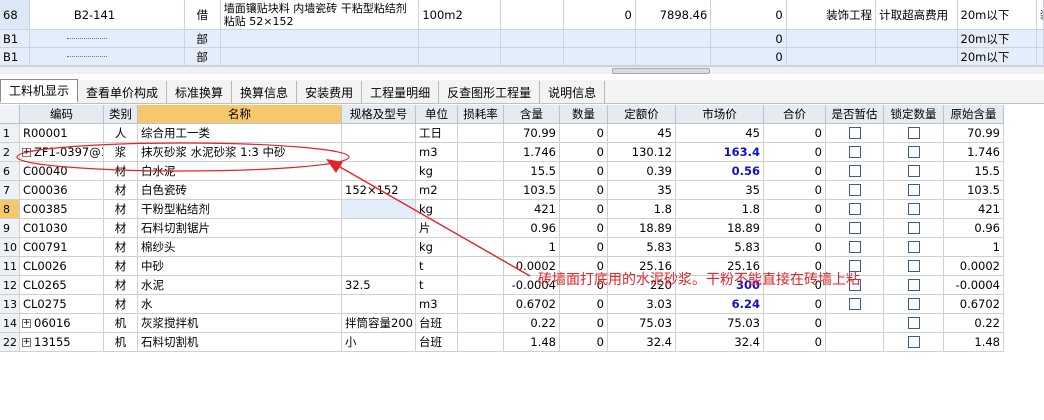 The height and width of the screenshot is (420, 1044). What do you see at coordinates (532, 209) in the screenshot?
I see `material-content: 421` at bounding box center [532, 209].